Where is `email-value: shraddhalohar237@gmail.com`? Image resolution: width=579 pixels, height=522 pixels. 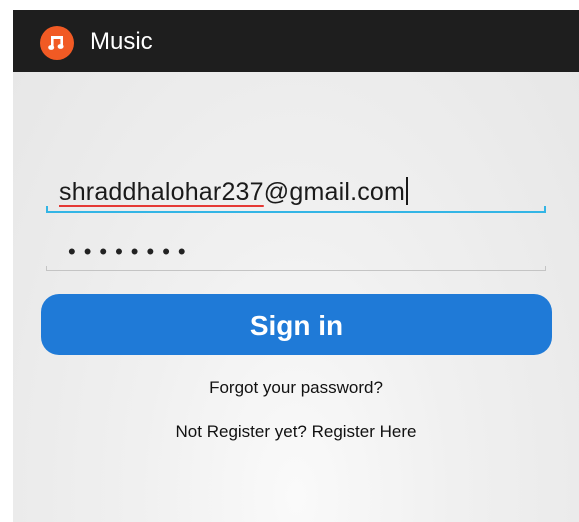 email-value: shraddhalohar237@gmail.com is located at coordinates (234, 192).